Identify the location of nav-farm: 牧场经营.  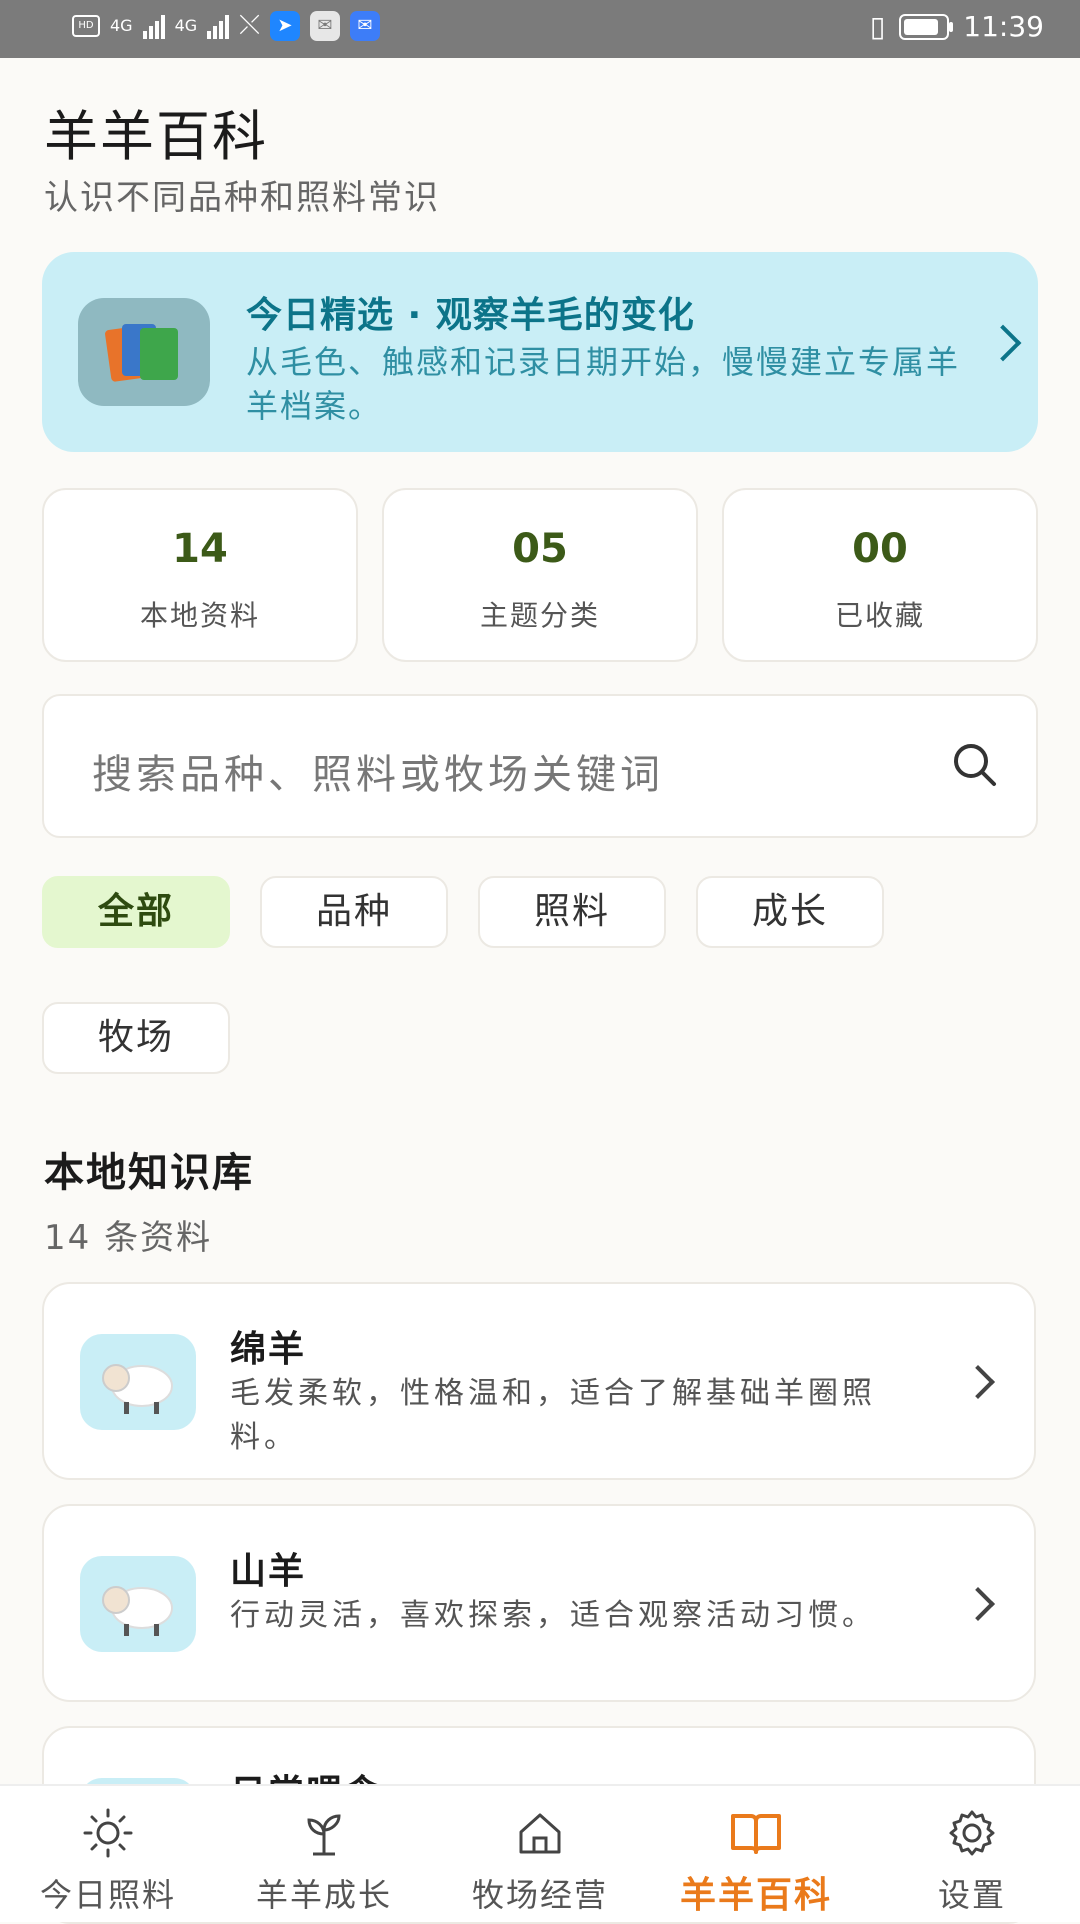
(540, 1854).